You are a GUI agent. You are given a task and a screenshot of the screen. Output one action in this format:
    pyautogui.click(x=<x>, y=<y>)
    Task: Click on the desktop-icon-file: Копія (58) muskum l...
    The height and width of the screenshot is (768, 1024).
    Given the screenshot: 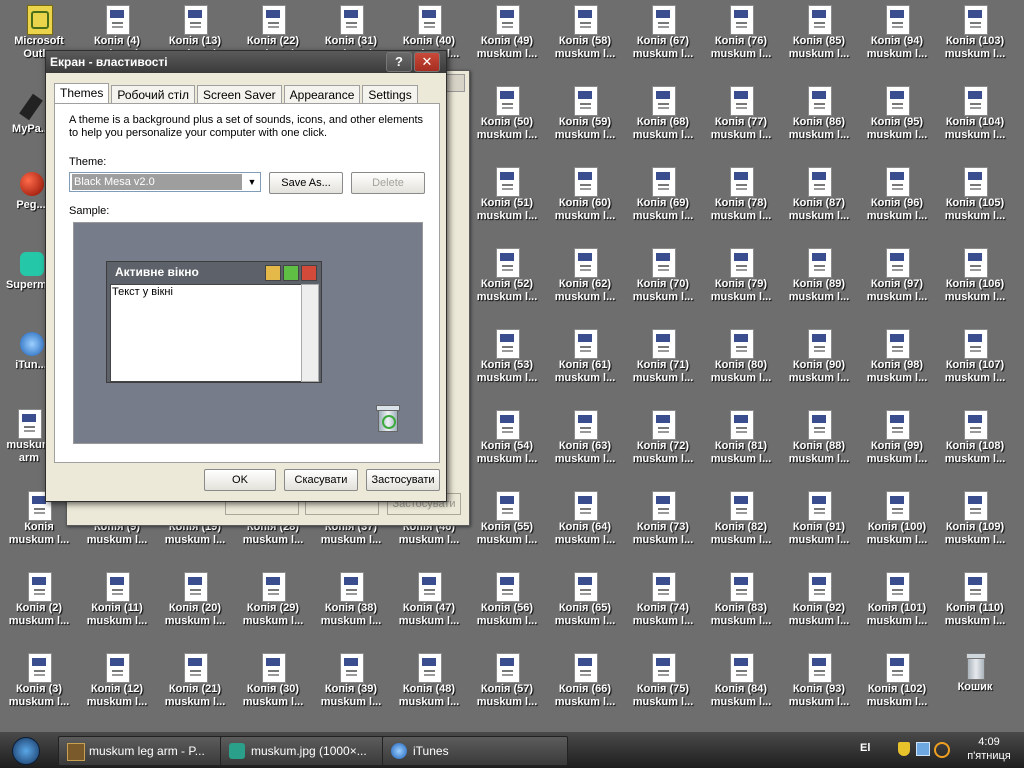 What is the action you would take?
    pyautogui.click(x=585, y=42)
    